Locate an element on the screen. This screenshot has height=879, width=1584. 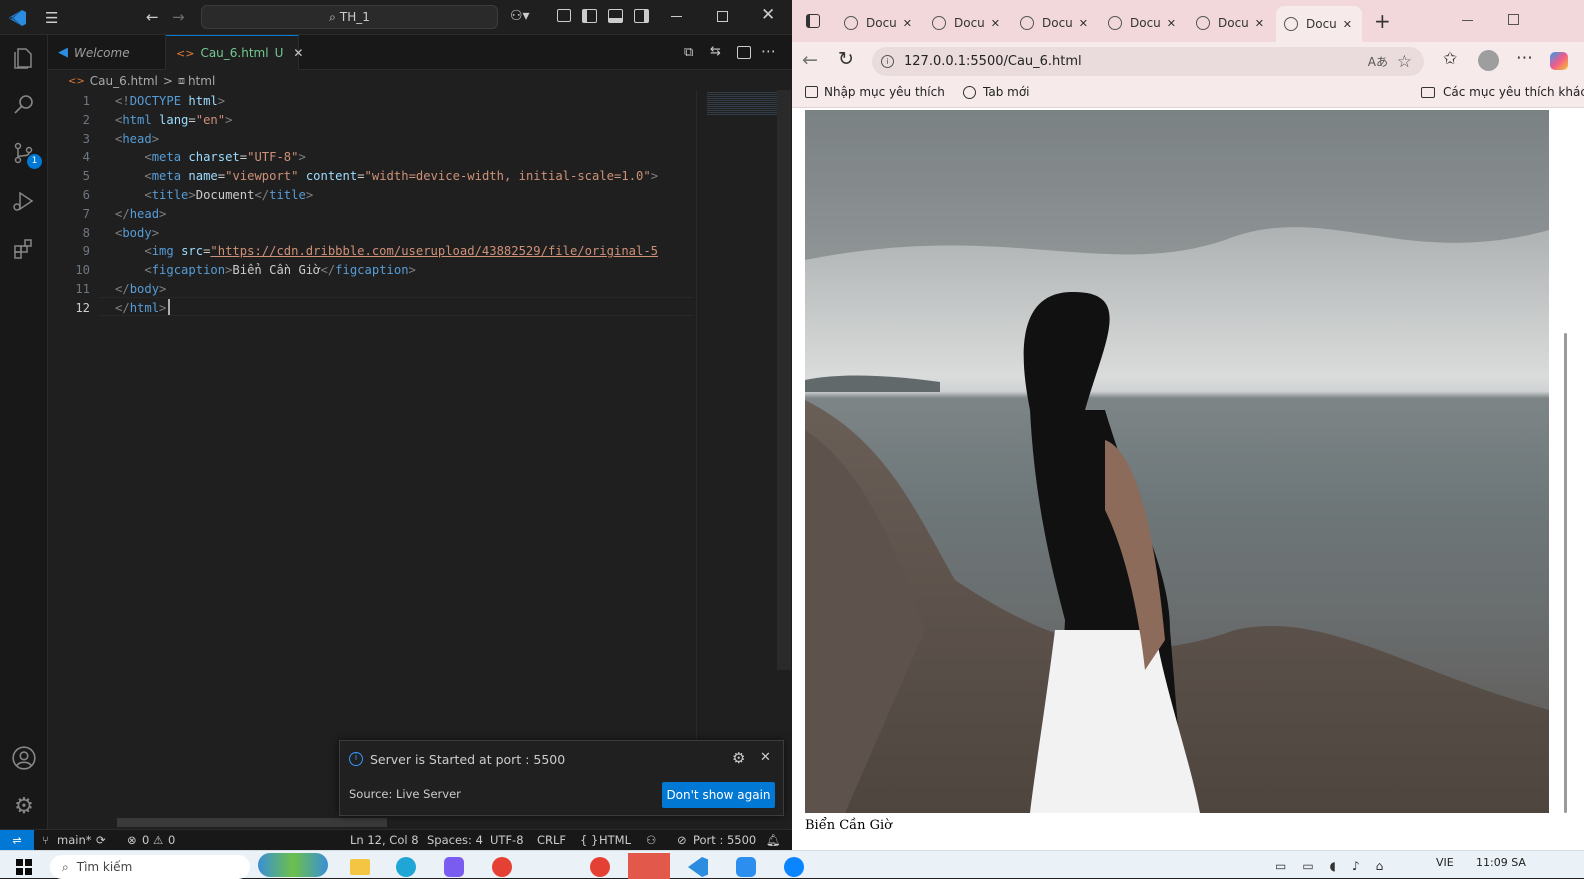
source-control-icon: 1 is located at coordinates (26, 154).